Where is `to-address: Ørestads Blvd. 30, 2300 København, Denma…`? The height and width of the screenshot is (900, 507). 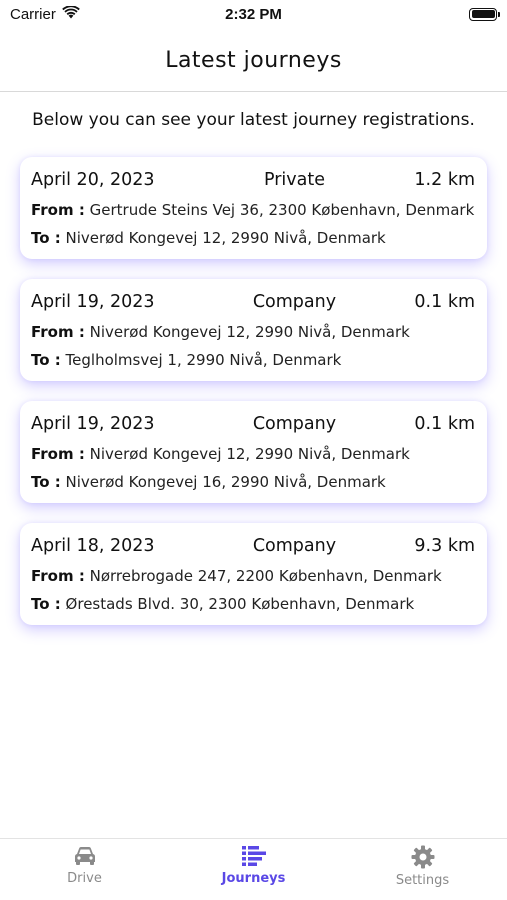
to-address: Ørestads Blvd. 30, 2300 København, Denma… is located at coordinates (240, 604).